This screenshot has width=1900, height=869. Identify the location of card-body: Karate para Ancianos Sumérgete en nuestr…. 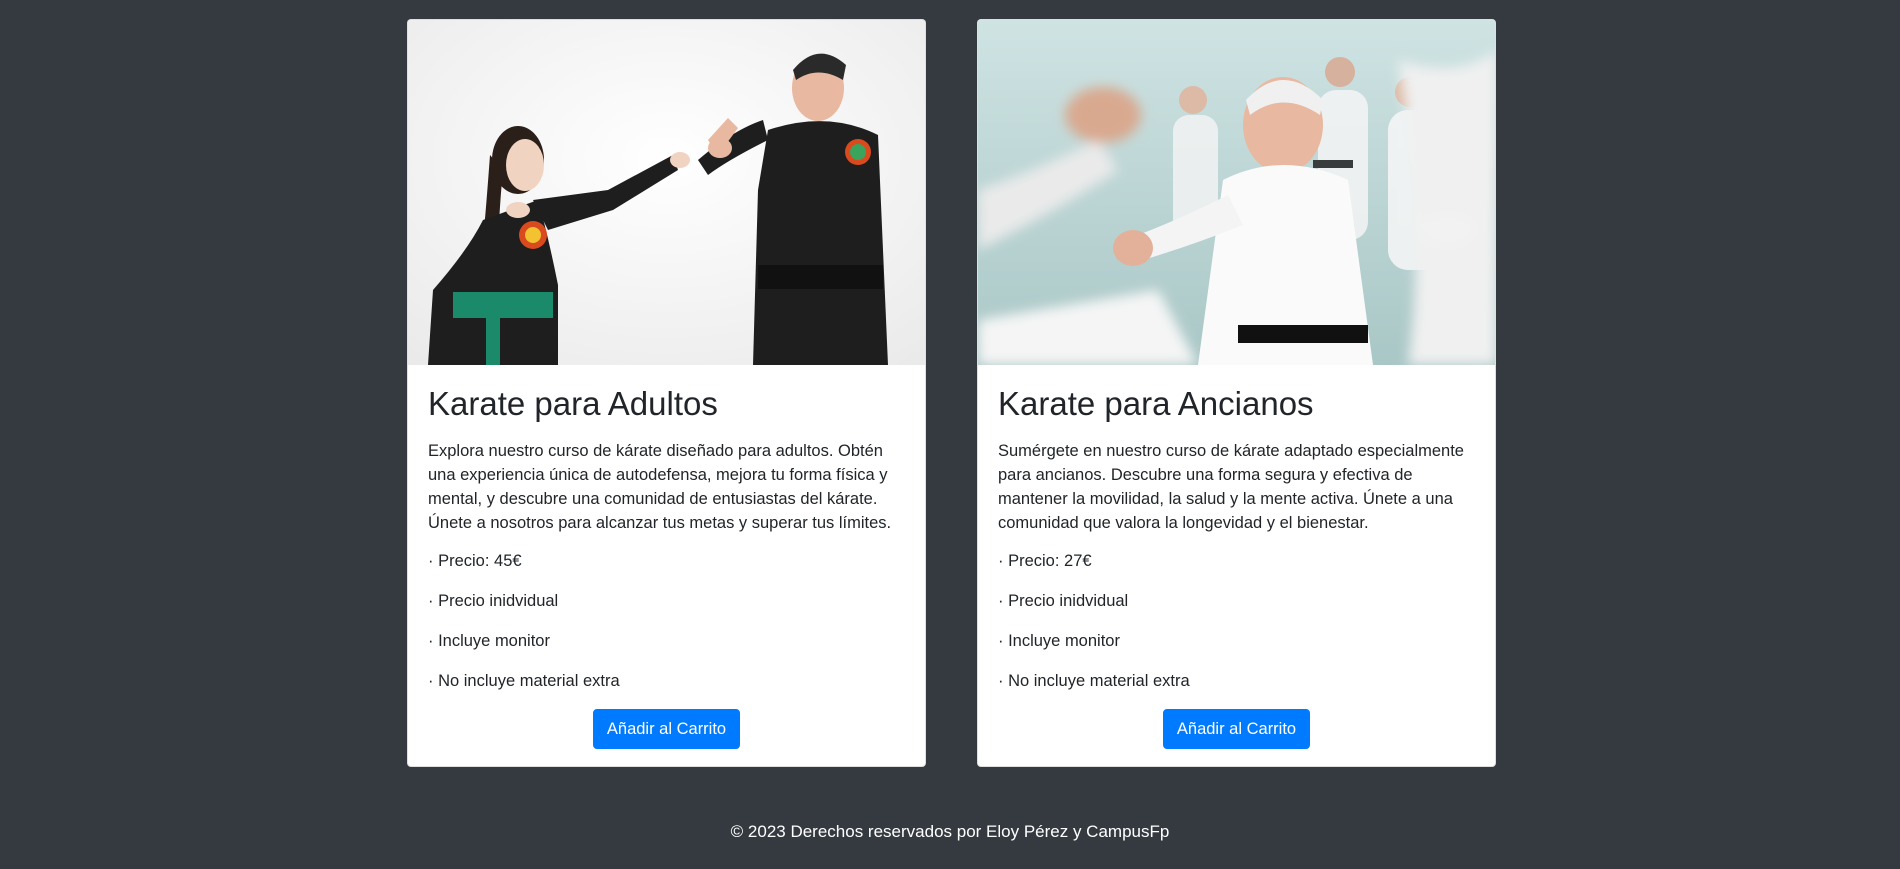
(1236, 557).